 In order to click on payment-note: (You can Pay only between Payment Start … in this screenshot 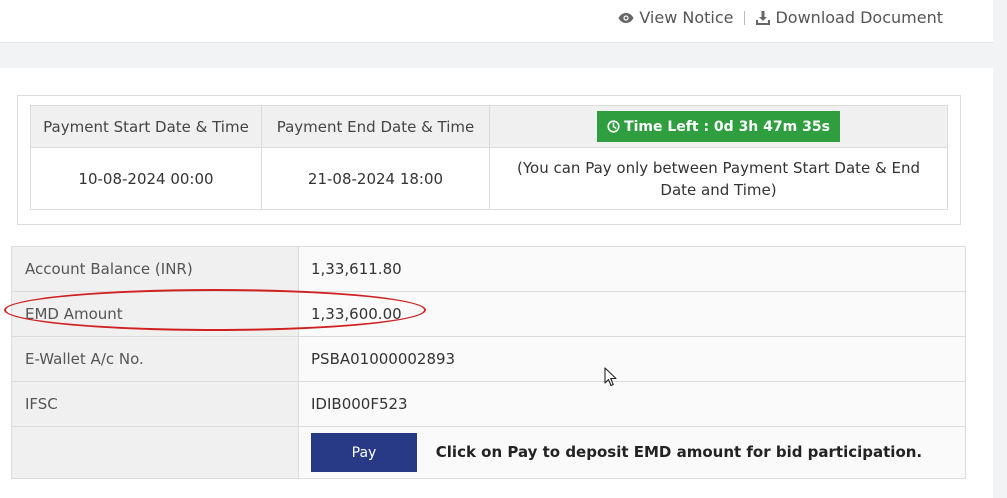, I will do `click(718, 178)`.